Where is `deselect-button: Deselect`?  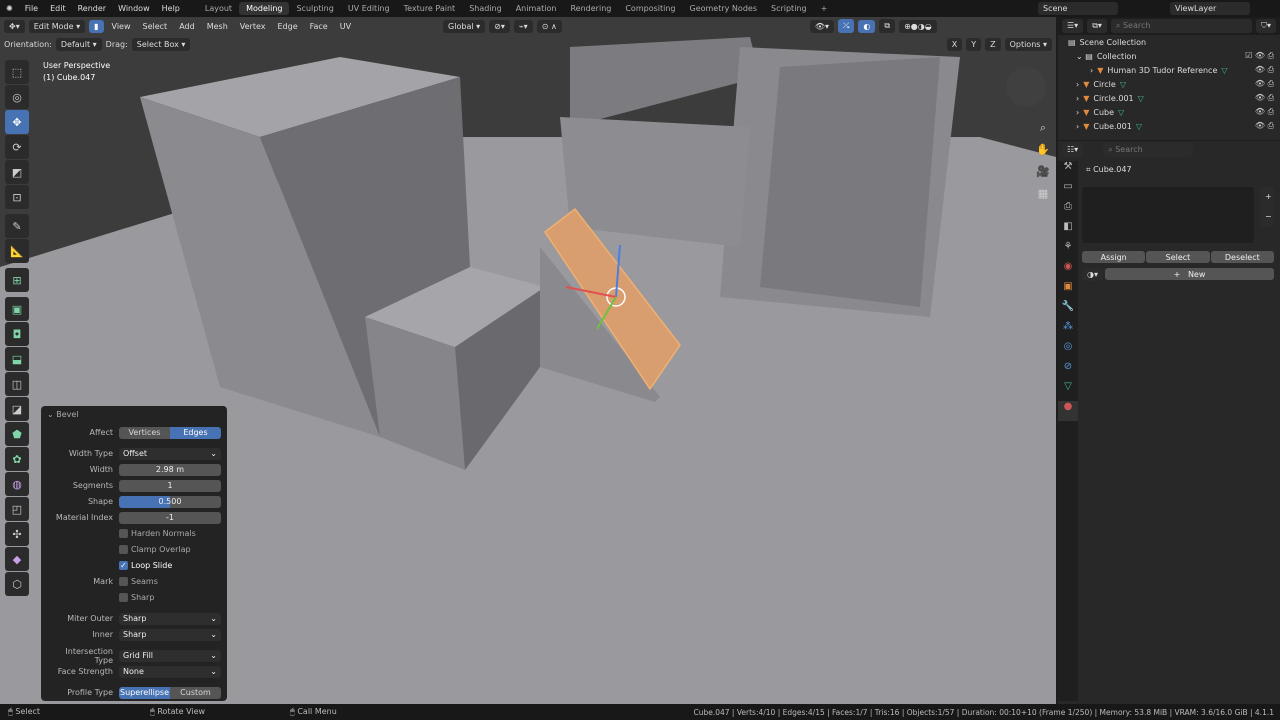
deselect-button: Deselect is located at coordinates (1242, 257).